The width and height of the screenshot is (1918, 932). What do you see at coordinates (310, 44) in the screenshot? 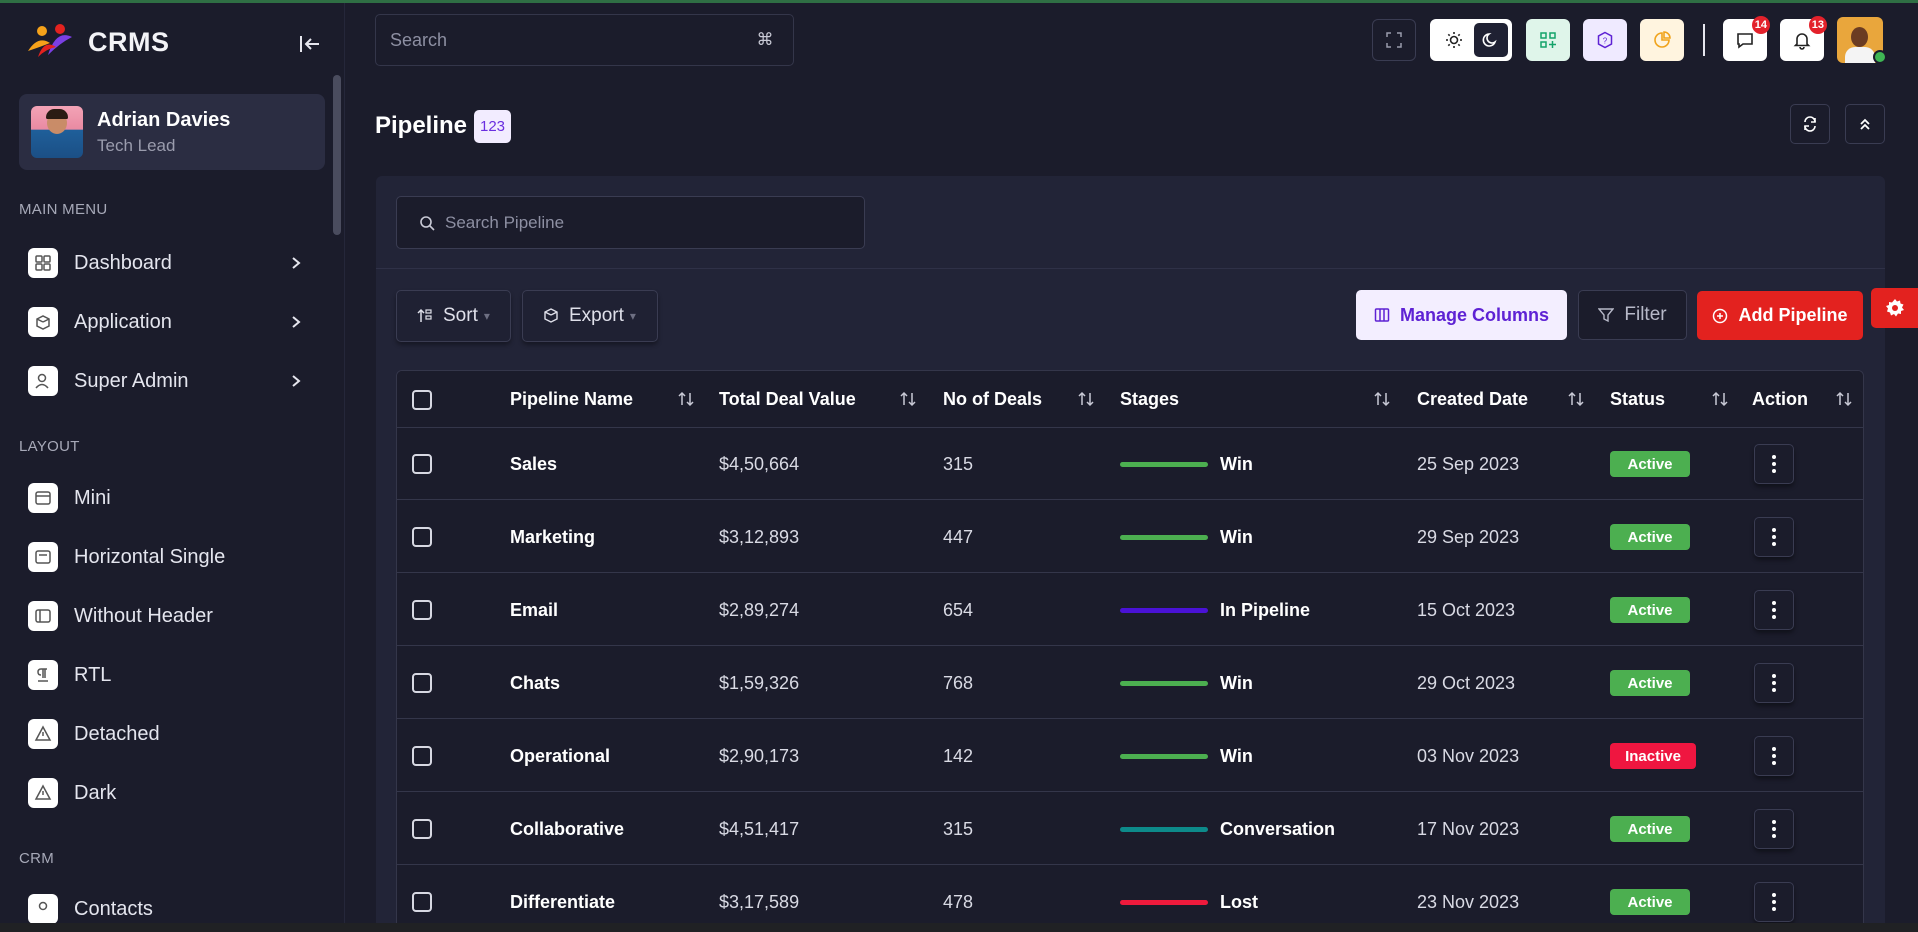
I see `collapse-sidebar-button` at bounding box center [310, 44].